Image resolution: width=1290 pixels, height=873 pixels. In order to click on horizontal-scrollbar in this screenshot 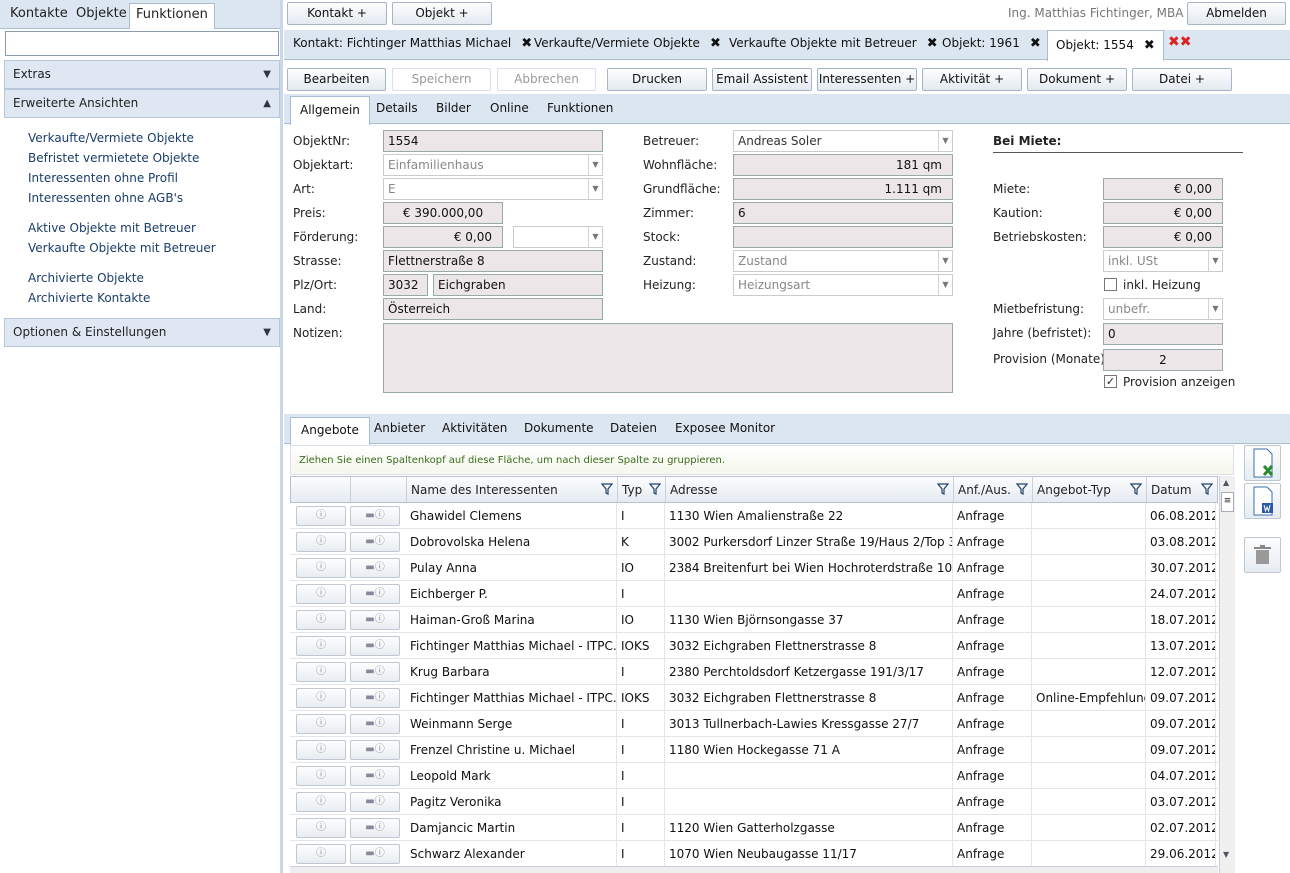, I will do `click(754, 869)`.